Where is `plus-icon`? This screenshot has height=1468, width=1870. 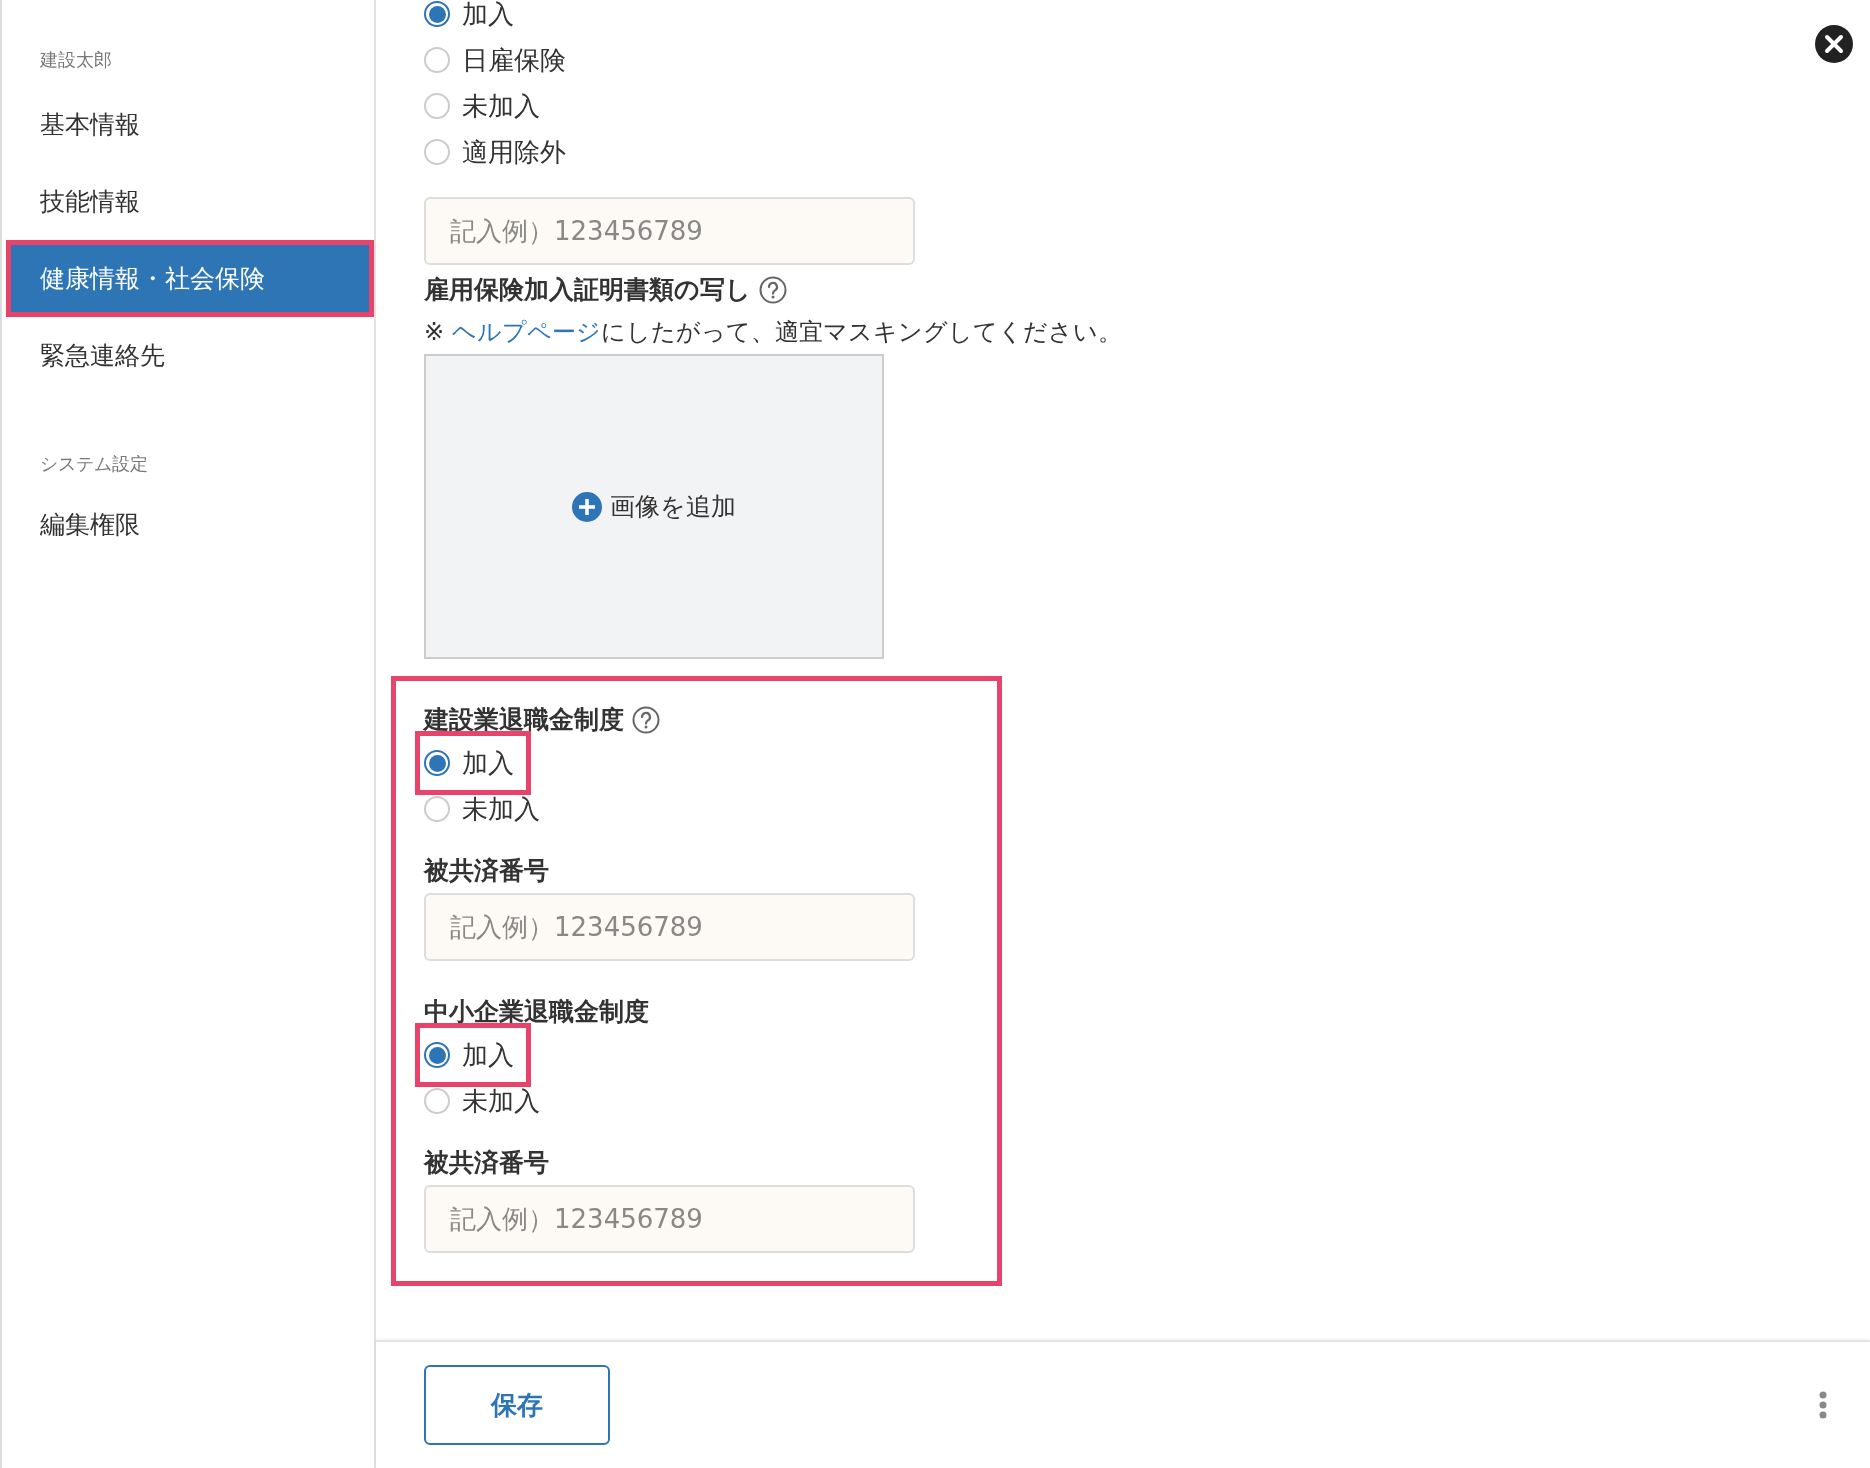
plus-icon is located at coordinates (587, 506).